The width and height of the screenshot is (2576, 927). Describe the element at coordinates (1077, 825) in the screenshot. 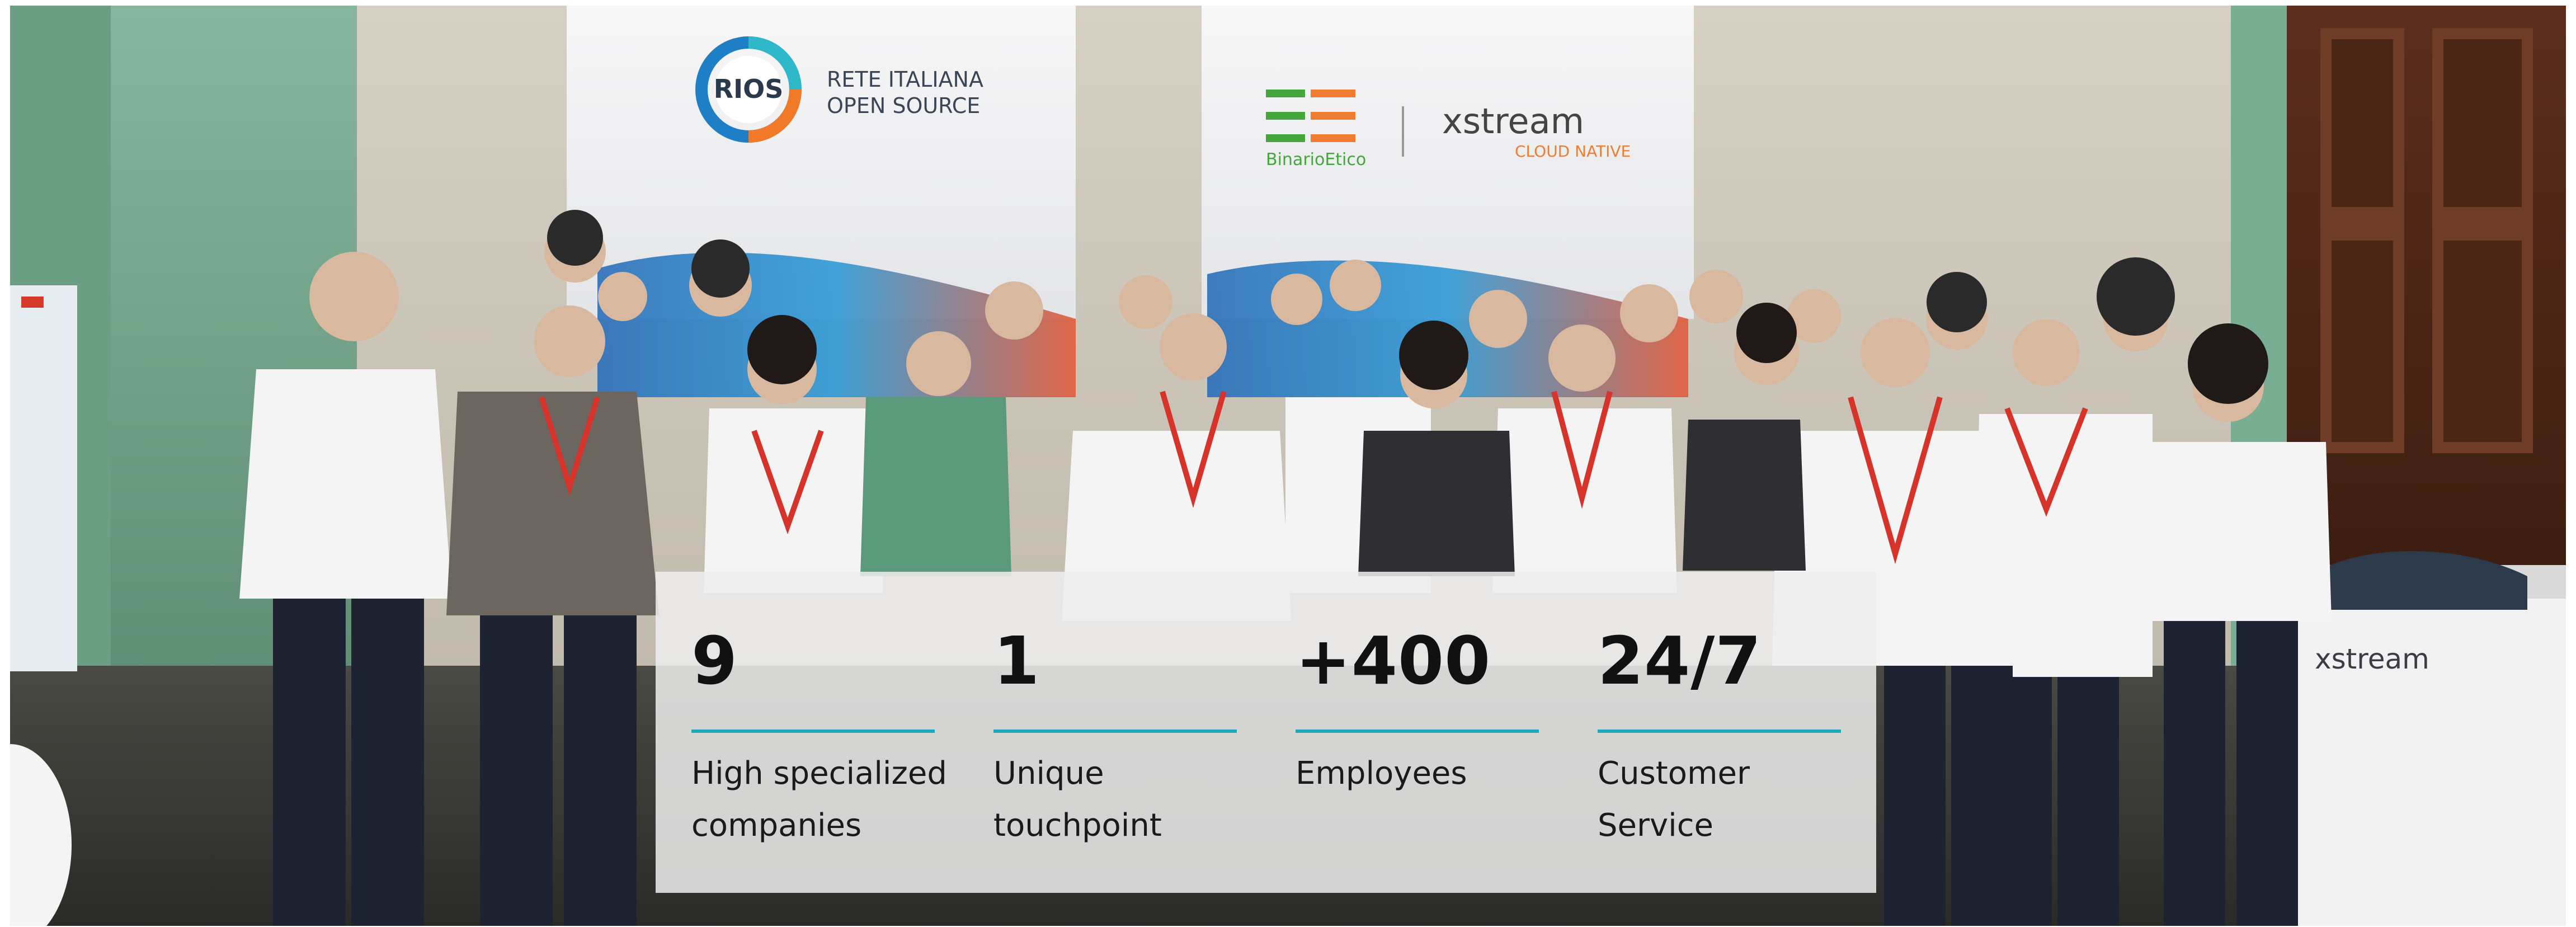

I see `stat-label-line: touchpoint` at that location.